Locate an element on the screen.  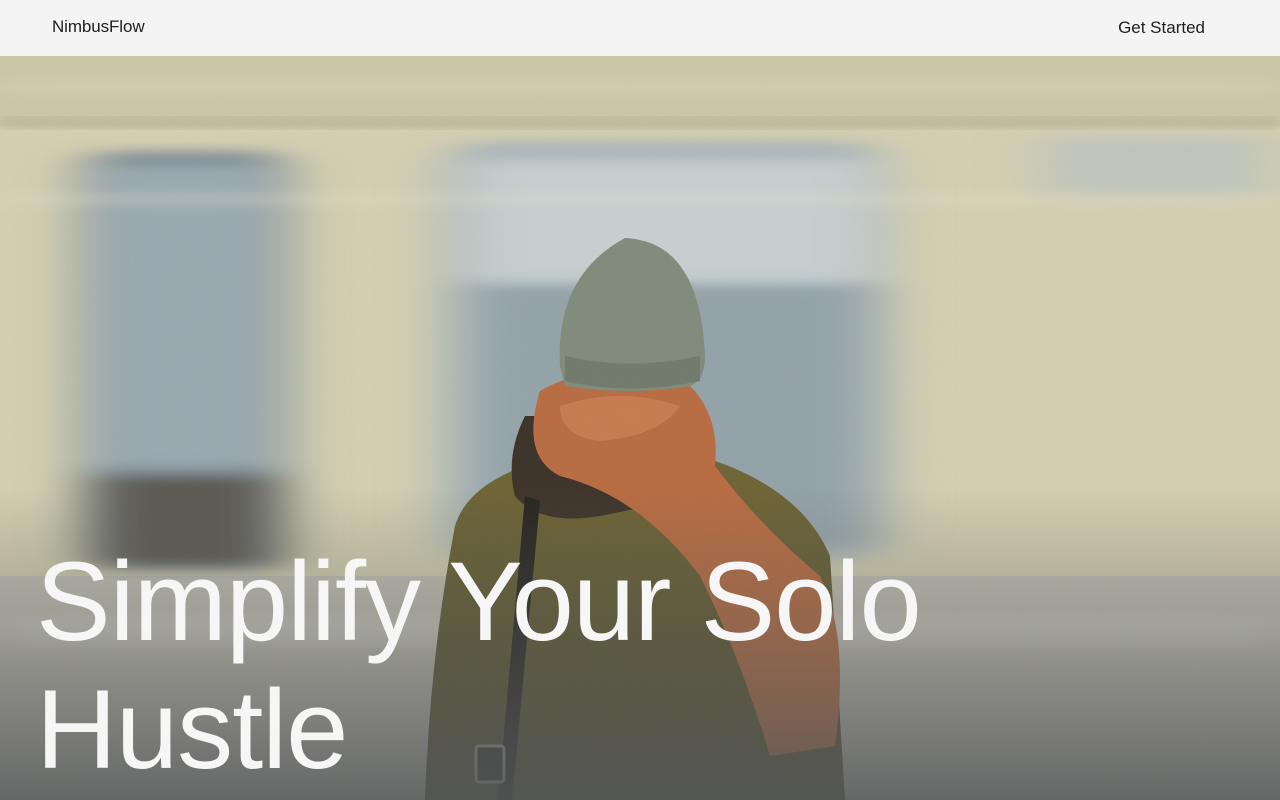
get-started-link: Get Started is located at coordinates (1161, 28).